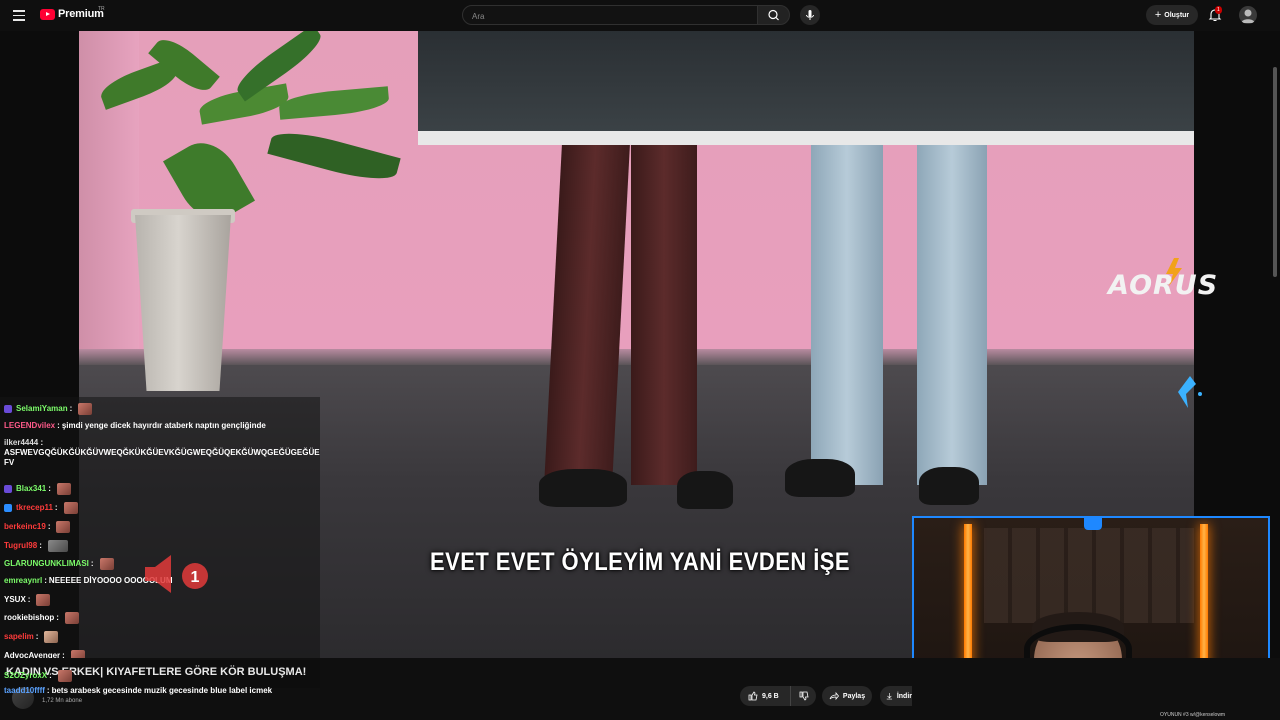  I want to click on plant-pot, so click(183, 303).